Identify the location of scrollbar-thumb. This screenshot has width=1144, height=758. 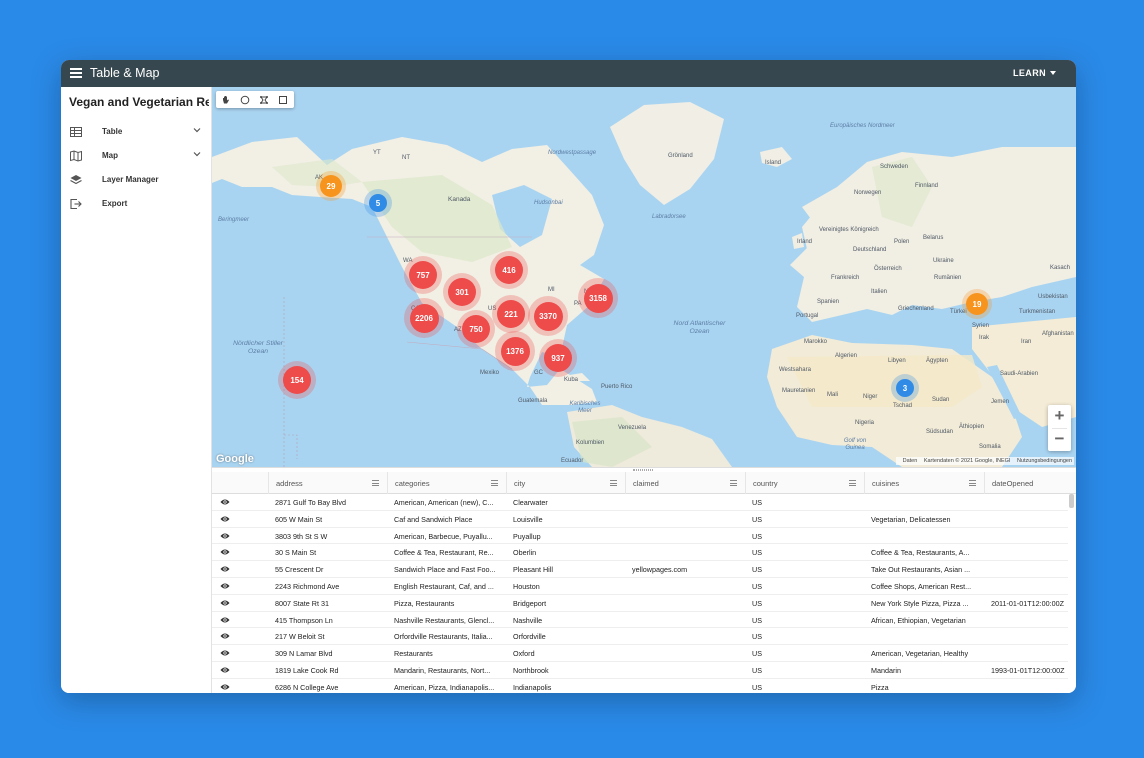
(1071, 501).